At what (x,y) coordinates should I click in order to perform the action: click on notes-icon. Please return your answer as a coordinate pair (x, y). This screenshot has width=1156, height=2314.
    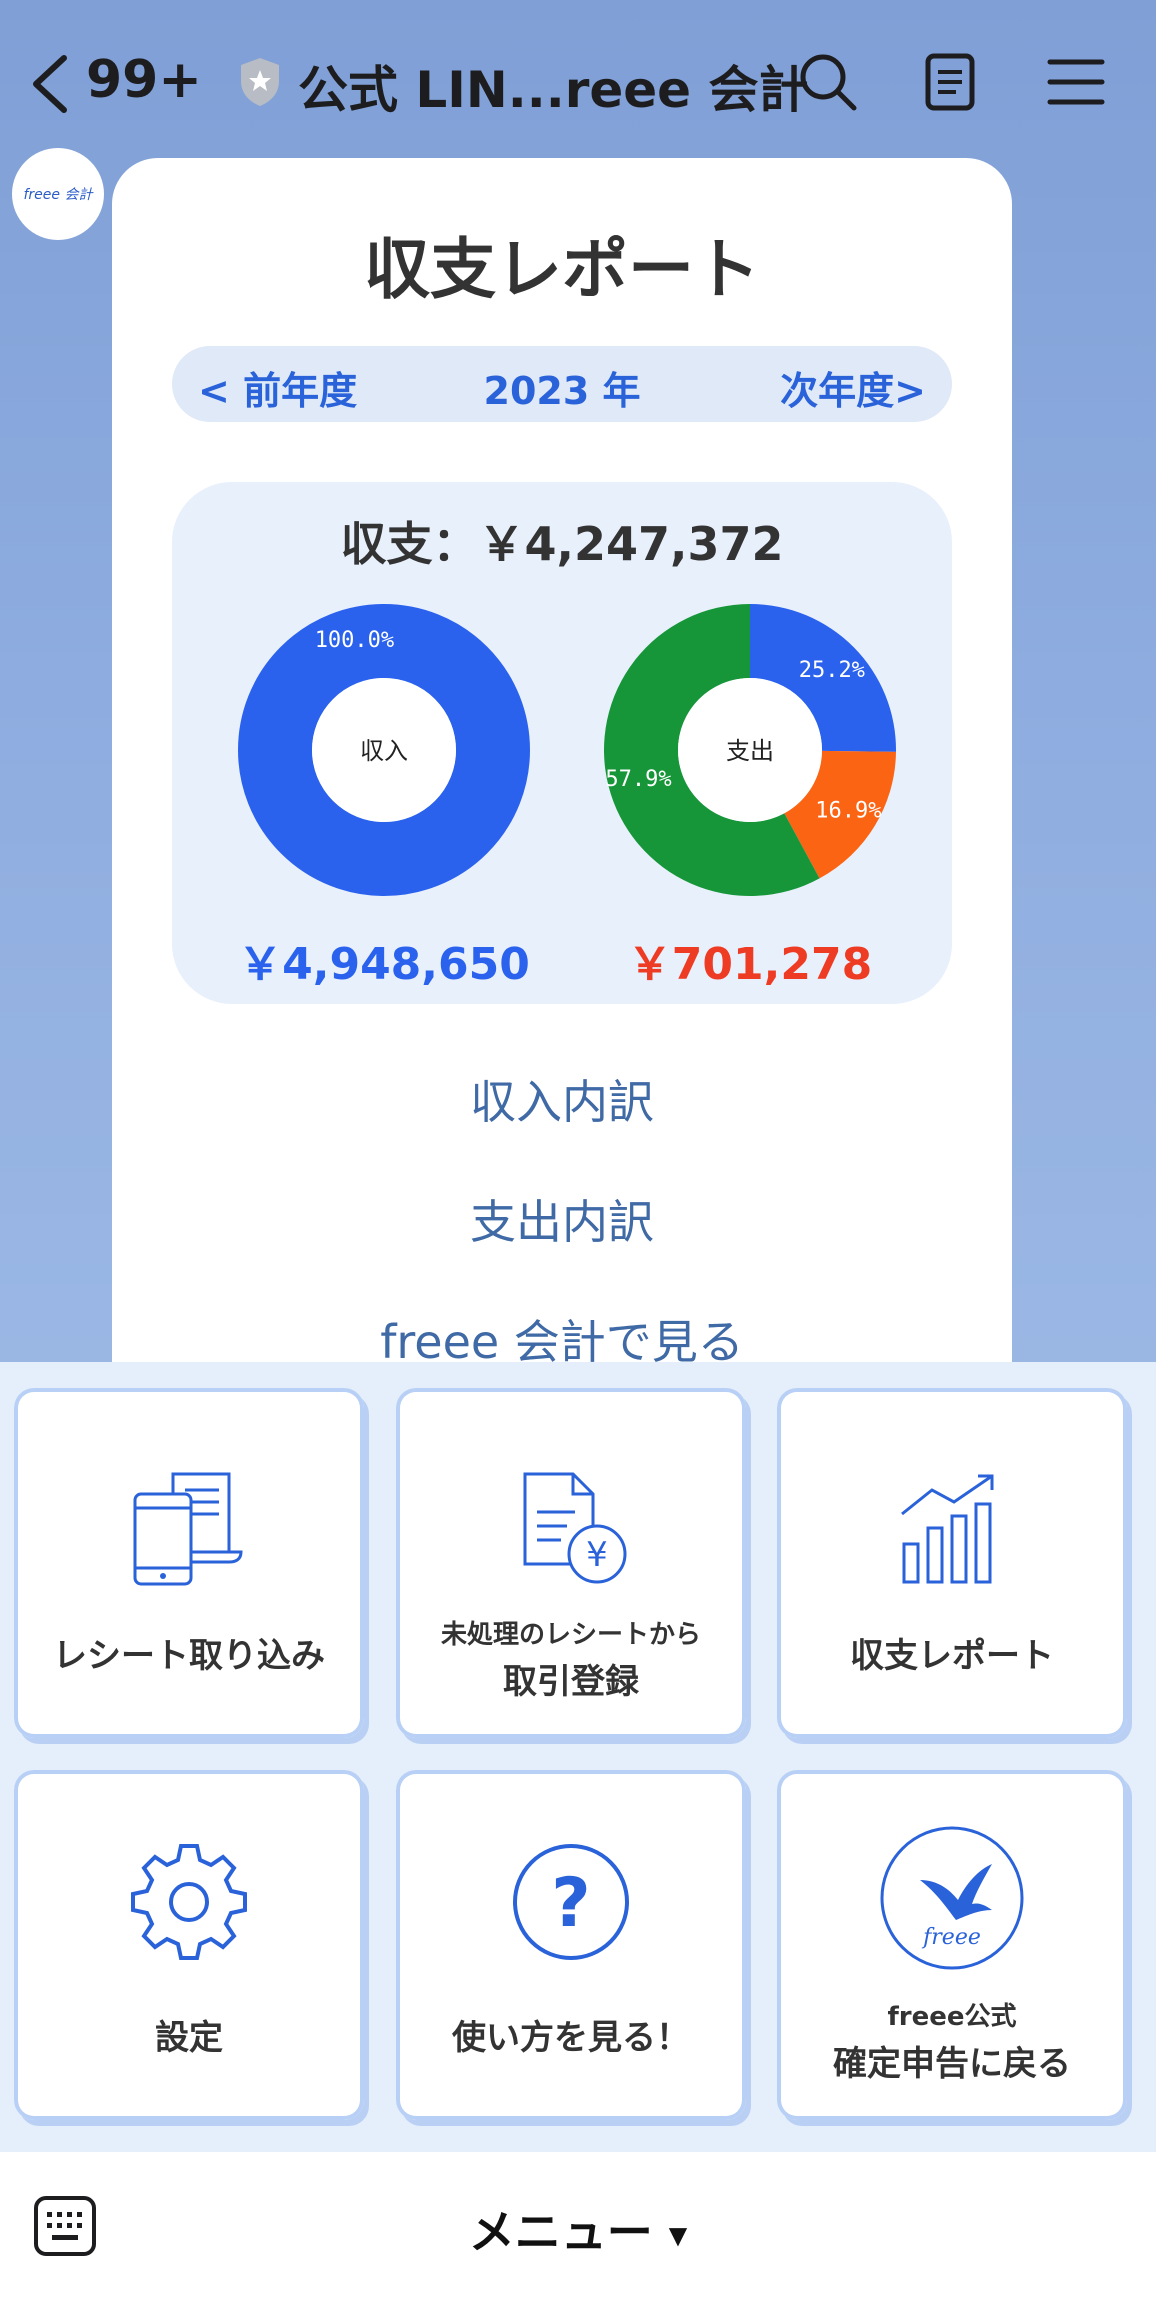
    Looking at the image, I should click on (950, 82).